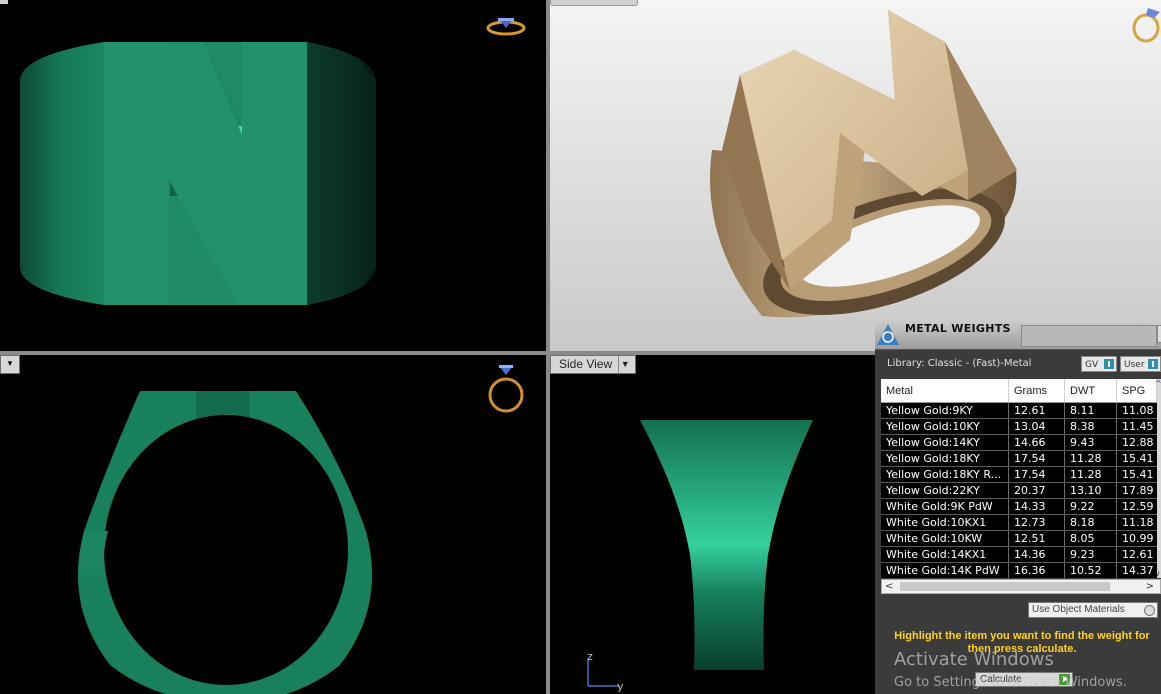 This screenshot has height=694, width=1161. I want to click on cell-grams: 13.04, so click(1037, 426).